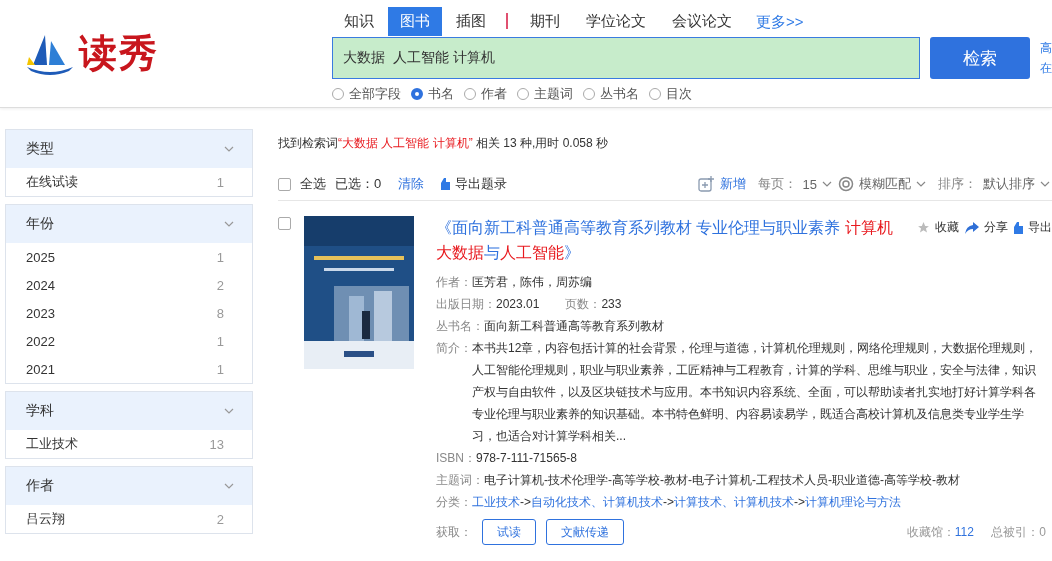  Describe the element at coordinates (706, 184) in the screenshot. I see `add-icon` at that location.